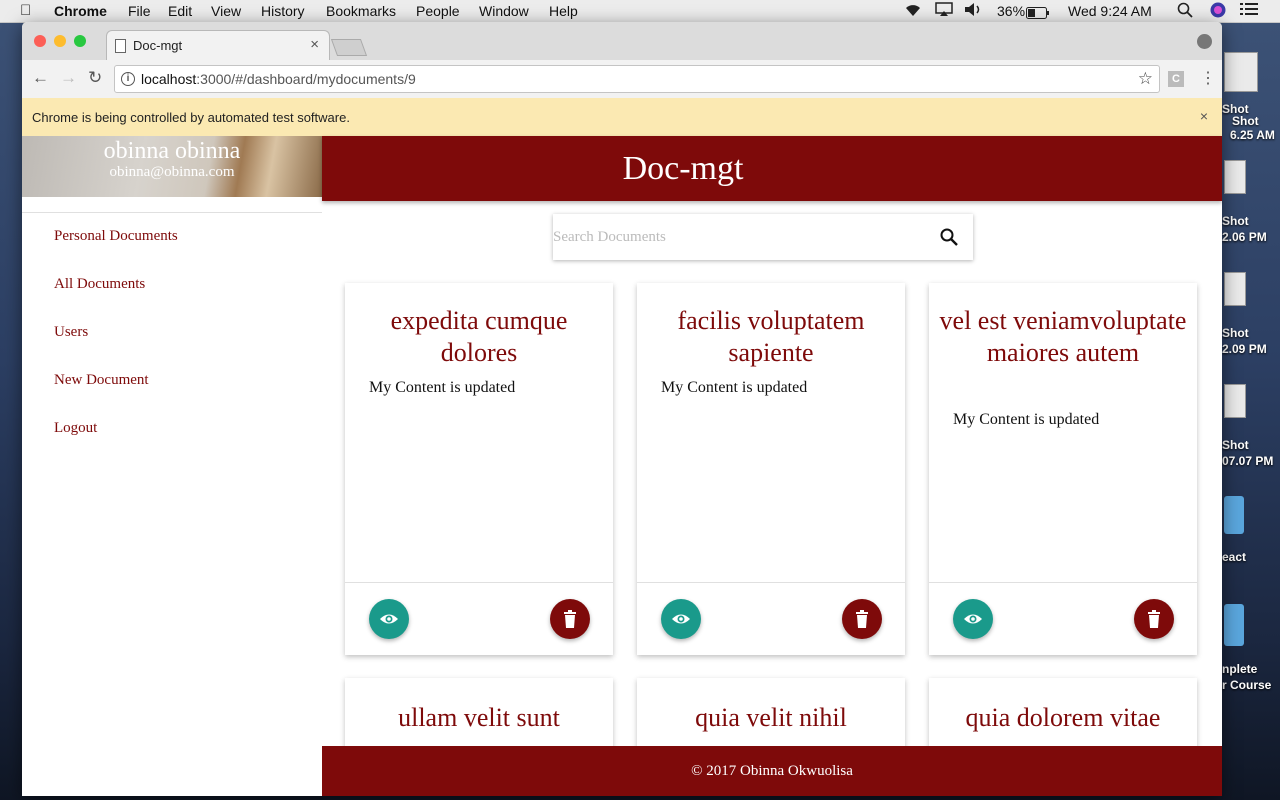  What do you see at coordinates (1248, 461) in the screenshot?
I see `desktop-label: 07.07 PM` at bounding box center [1248, 461].